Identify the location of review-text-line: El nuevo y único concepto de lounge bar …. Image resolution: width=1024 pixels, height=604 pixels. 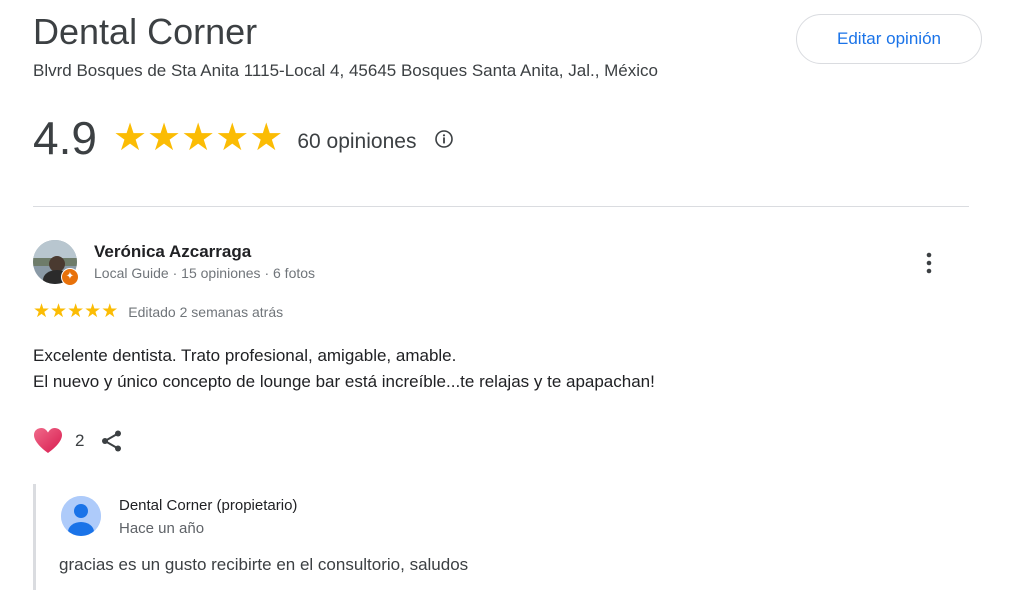
(344, 381).